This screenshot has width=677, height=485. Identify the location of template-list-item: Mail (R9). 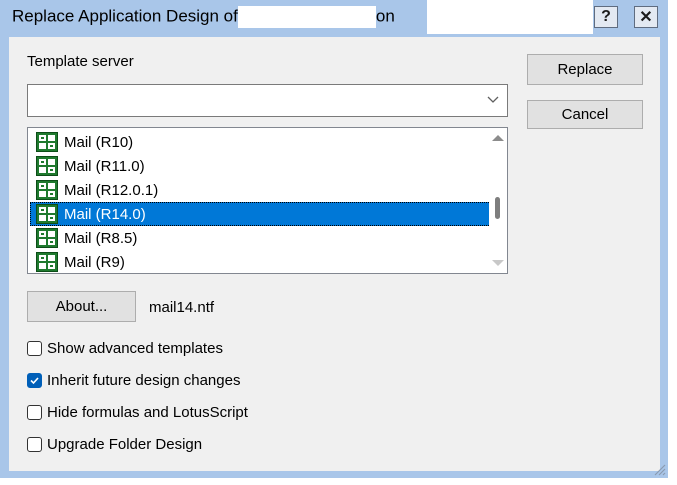
(262, 261).